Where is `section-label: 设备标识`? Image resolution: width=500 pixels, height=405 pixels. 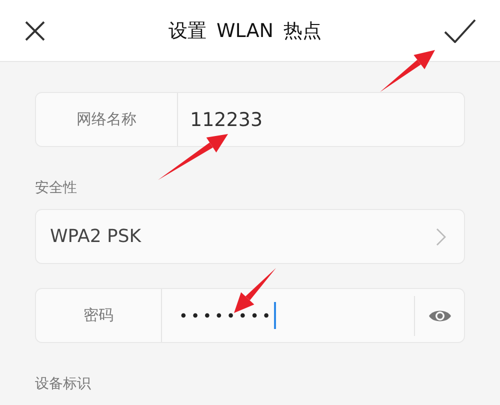
section-label: 设备标识 is located at coordinates (63, 384).